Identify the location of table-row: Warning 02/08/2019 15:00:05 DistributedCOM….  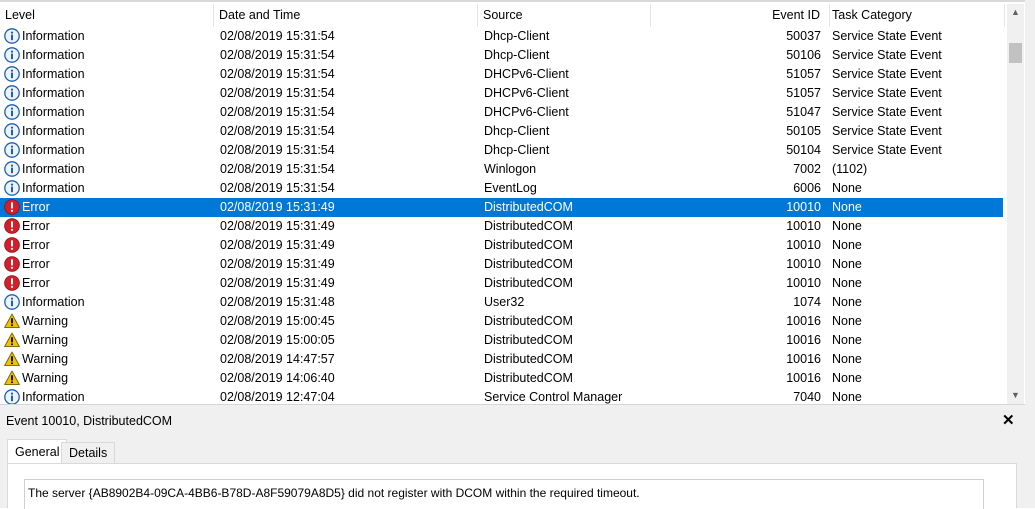
(501, 340).